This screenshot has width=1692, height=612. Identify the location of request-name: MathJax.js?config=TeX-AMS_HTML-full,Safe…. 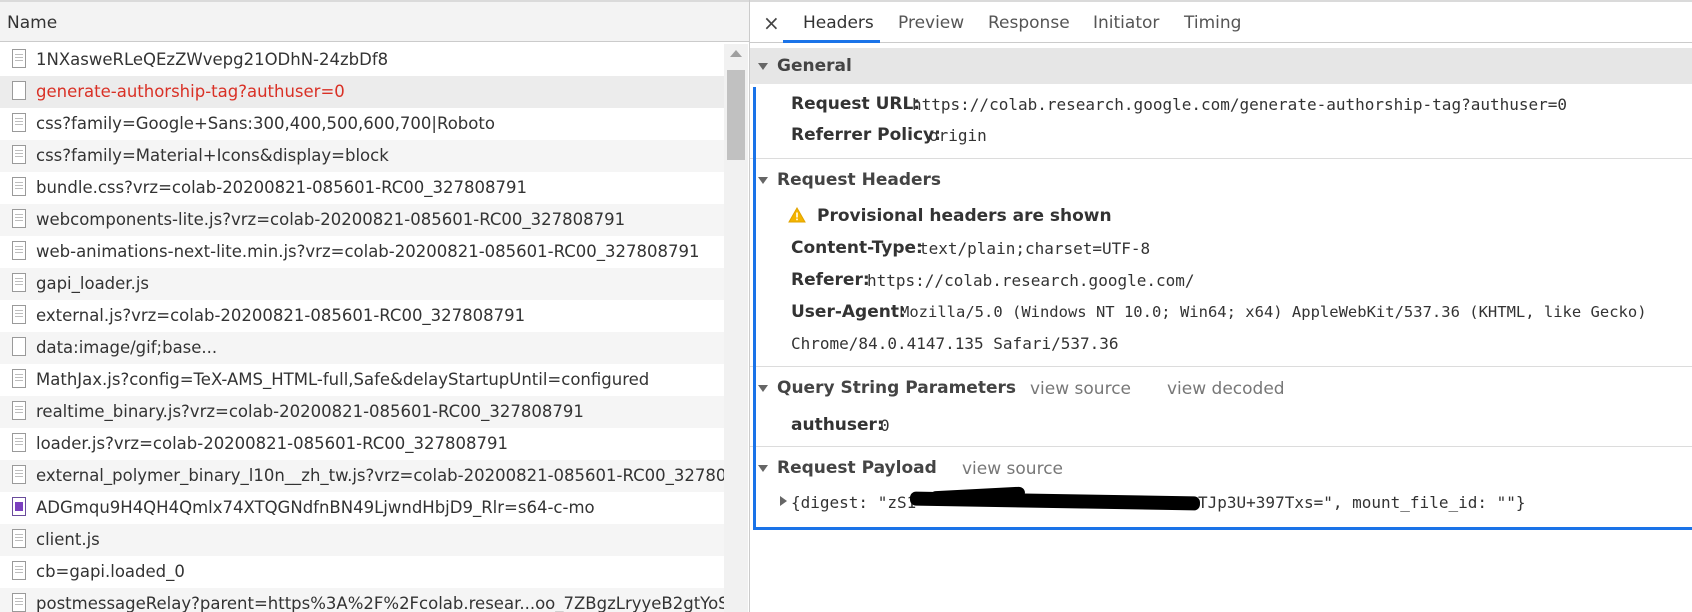
(343, 379).